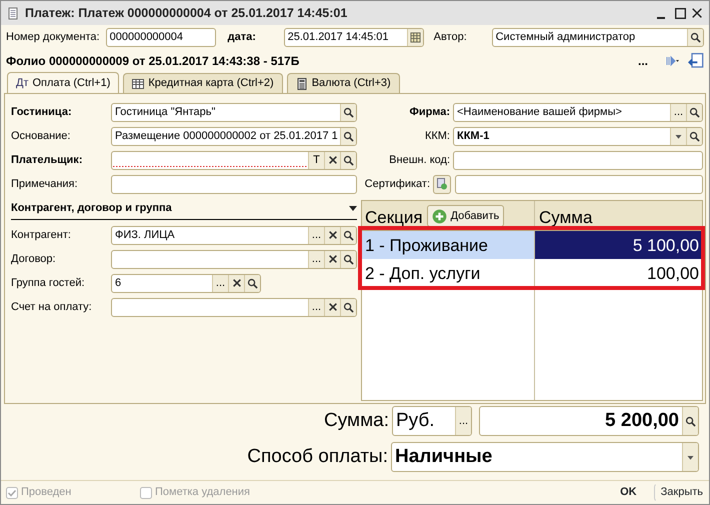 This screenshot has height=505, width=710. What do you see at coordinates (202, 492) in the screenshot?
I see `checkbox-label: Пометка удаления` at bounding box center [202, 492].